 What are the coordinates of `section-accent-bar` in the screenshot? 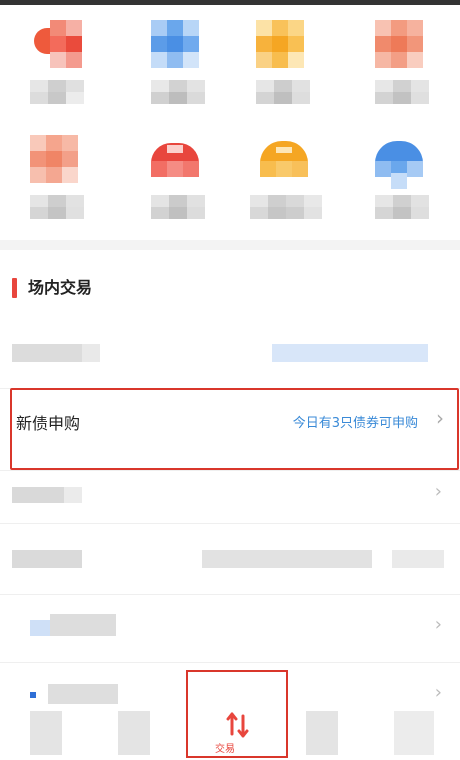 It's located at (14, 288).